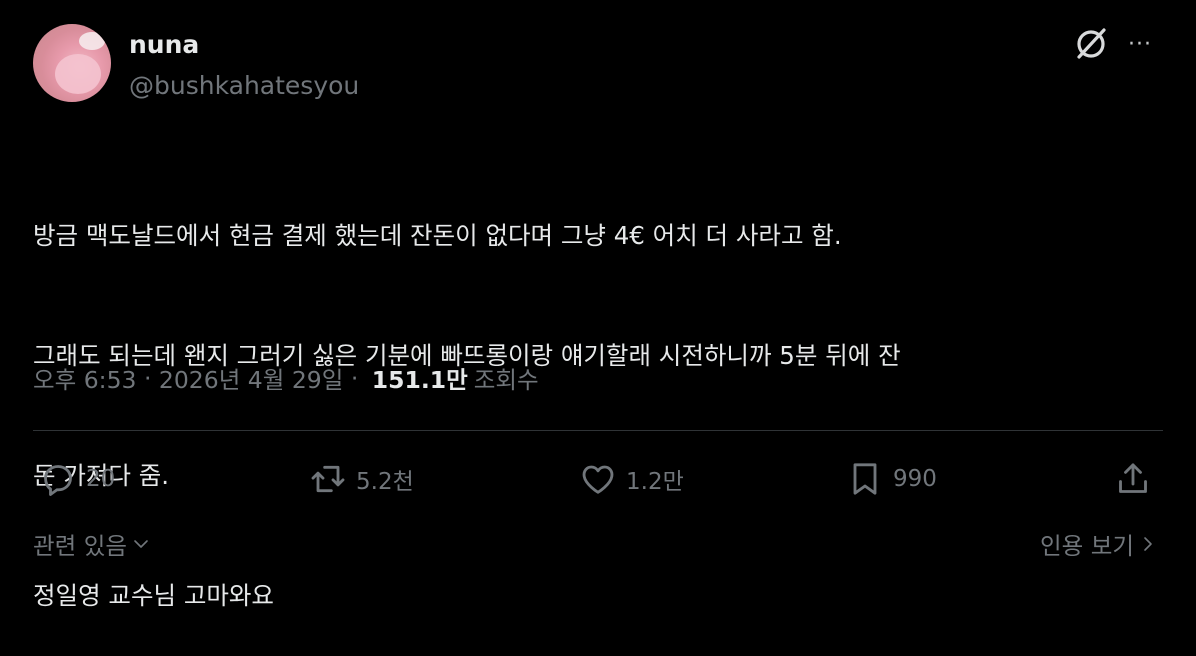 The image size is (1196, 656). Describe the element at coordinates (78, 74) in the screenshot. I see `avatar-blob` at that location.